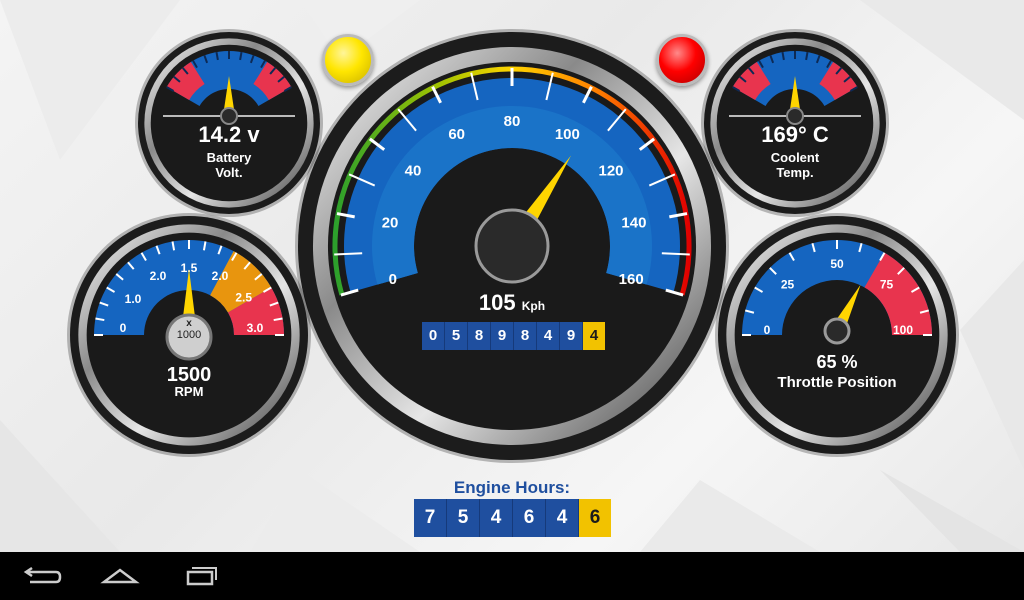 The width and height of the screenshot is (1024, 600). I want to click on tachometer-gauge: 0 1.0 2.0 1.5 2.0 2.5 3.0 x 1000 1500 RPM, so click(189, 335).